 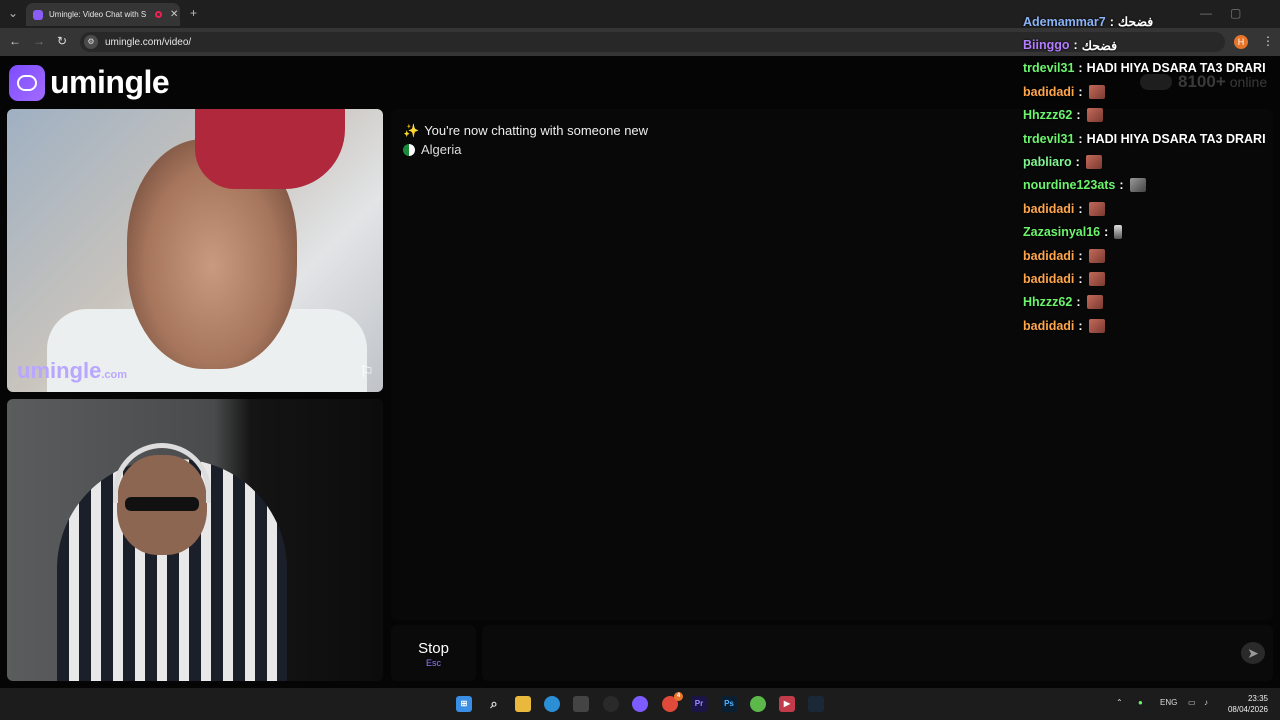 I want to click on stream-chat-message: Zazasinyal16:, so click(x=1151, y=232).